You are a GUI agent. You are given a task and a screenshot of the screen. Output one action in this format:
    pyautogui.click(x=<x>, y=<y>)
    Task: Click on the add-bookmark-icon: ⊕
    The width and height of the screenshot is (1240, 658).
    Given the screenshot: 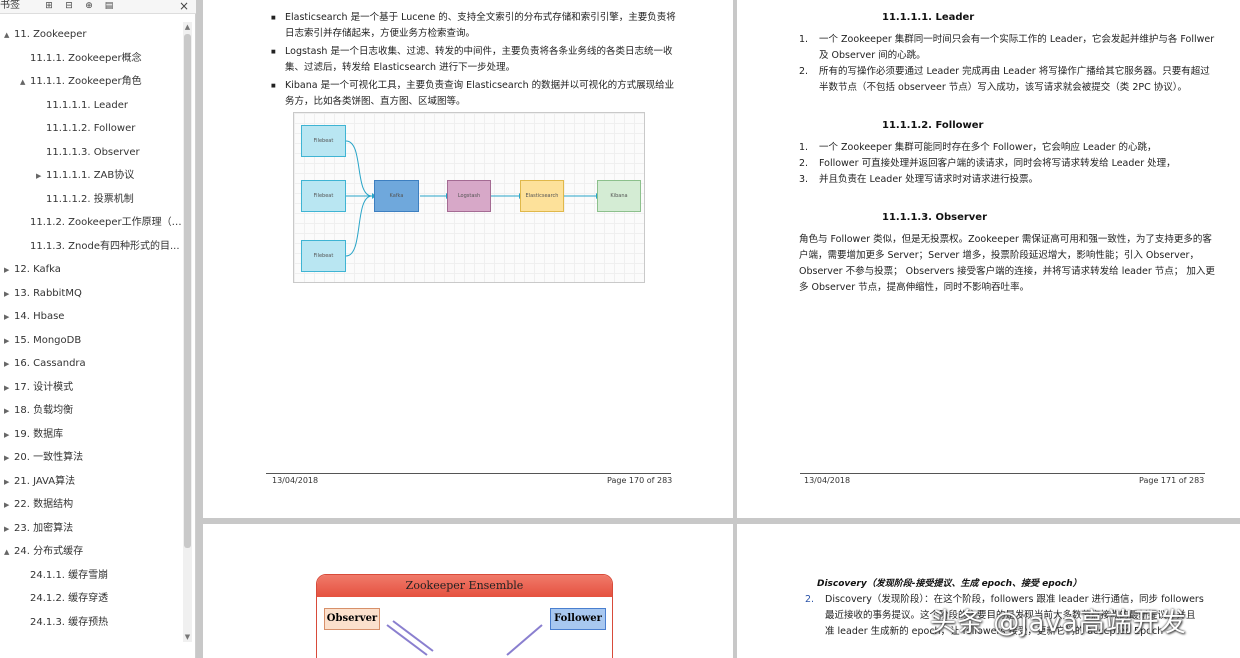 What is the action you would take?
    pyautogui.click(x=89, y=6)
    